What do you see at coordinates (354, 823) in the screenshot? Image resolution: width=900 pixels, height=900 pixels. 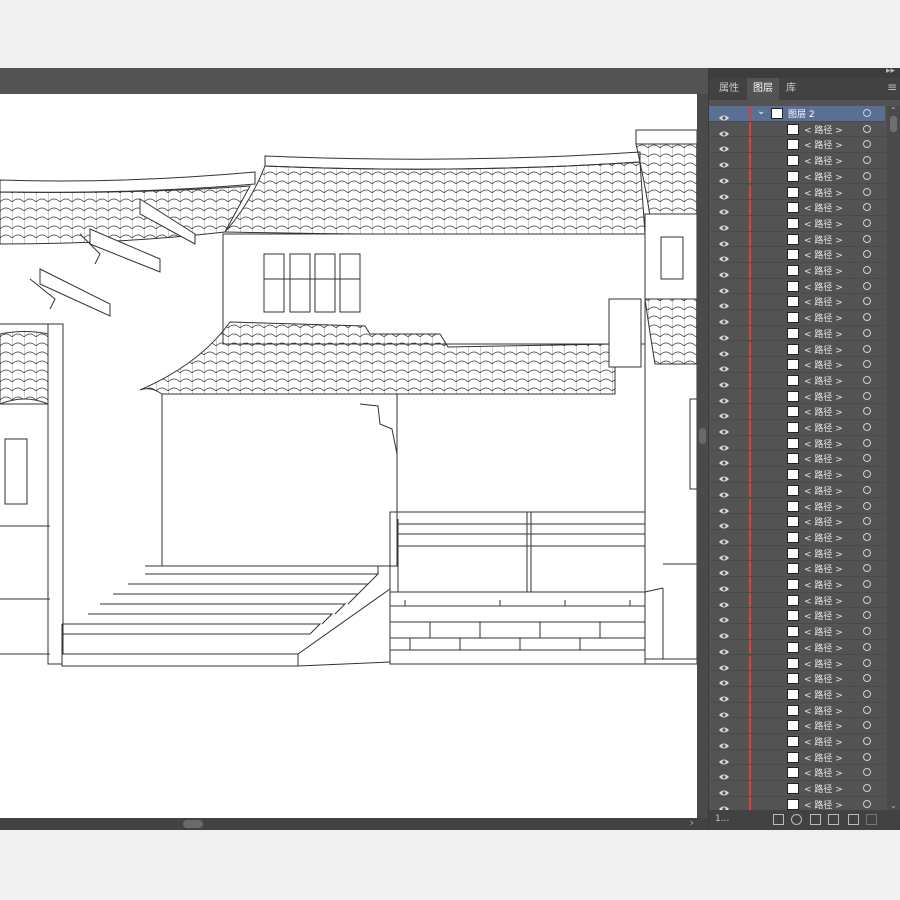 I see `canvas-horizontal-scrollbar: ›` at bounding box center [354, 823].